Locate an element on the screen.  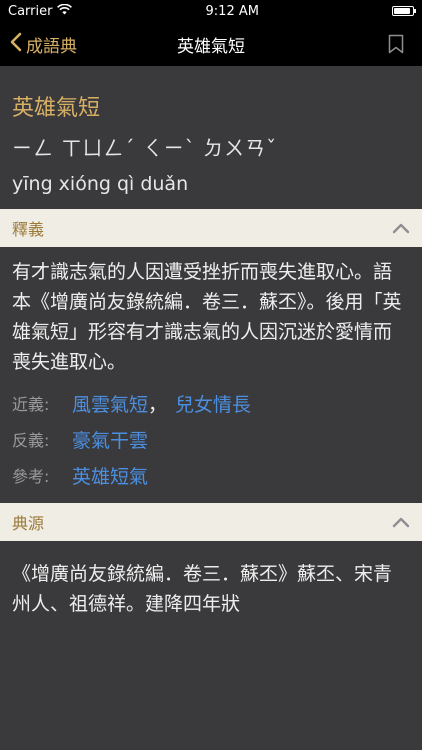
carrier-label: Carrier is located at coordinates (30, 11).